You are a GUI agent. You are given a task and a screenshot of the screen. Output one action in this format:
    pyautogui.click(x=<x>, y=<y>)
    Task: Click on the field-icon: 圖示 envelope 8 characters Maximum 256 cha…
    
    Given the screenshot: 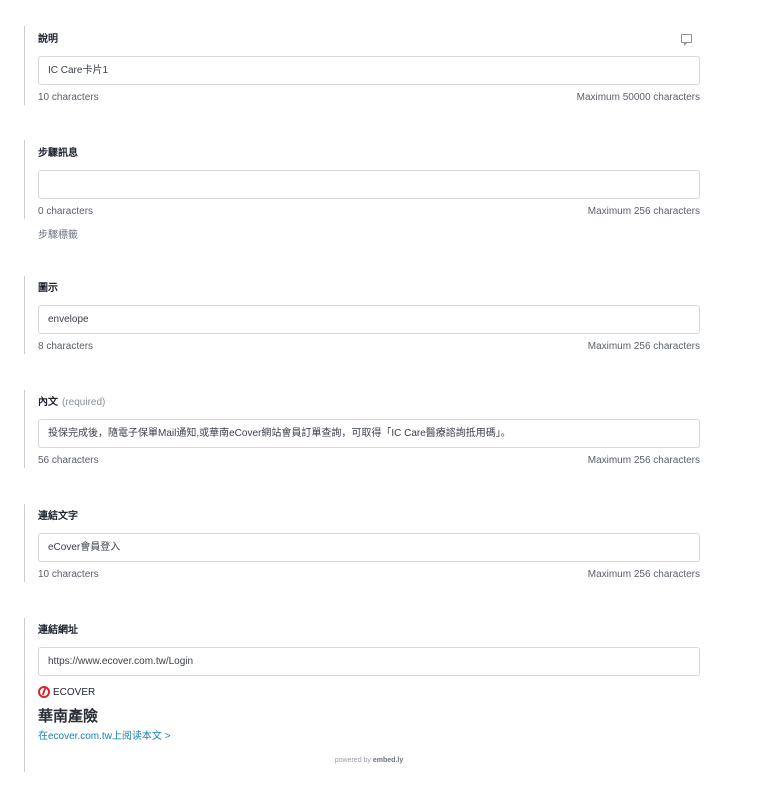 What is the action you would take?
    pyautogui.click(x=362, y=315)
    